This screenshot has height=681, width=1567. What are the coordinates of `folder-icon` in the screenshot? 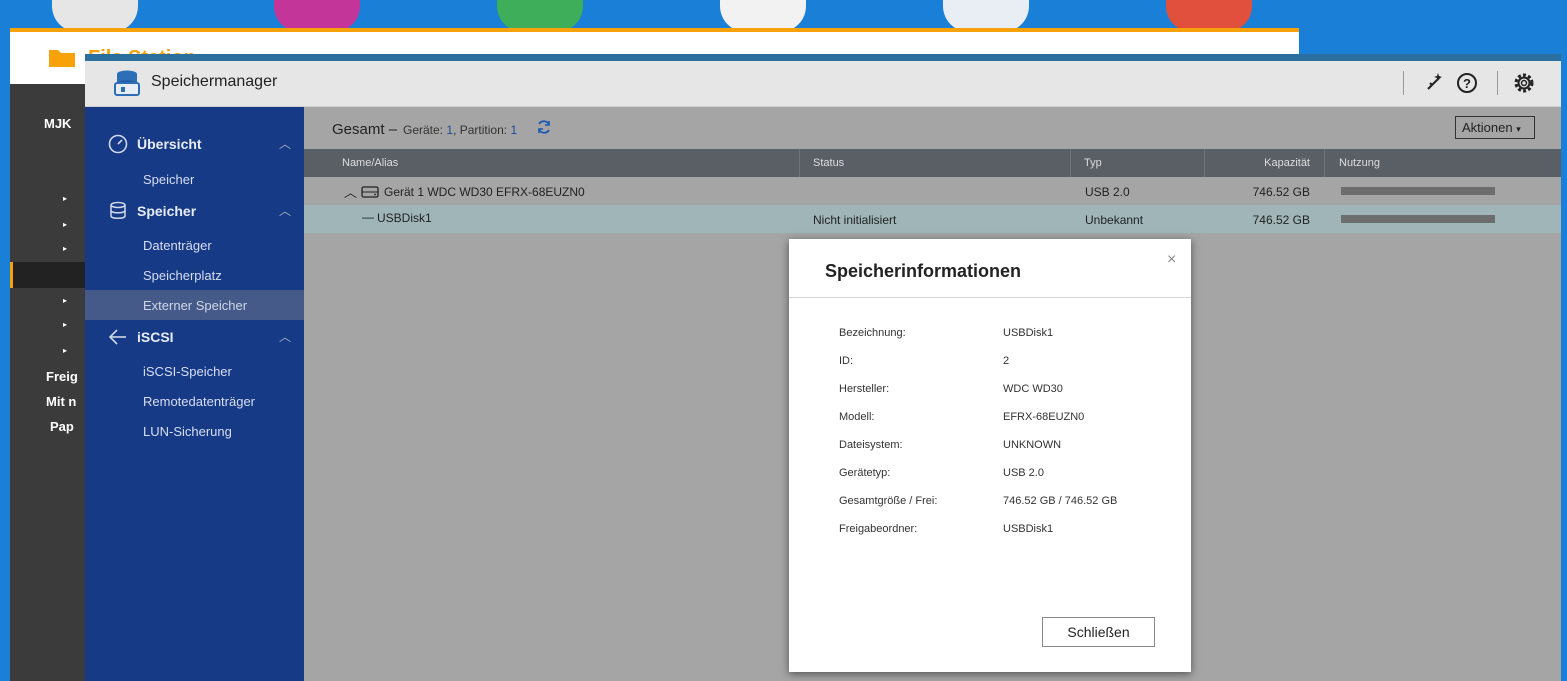 It's located at (62, 58).